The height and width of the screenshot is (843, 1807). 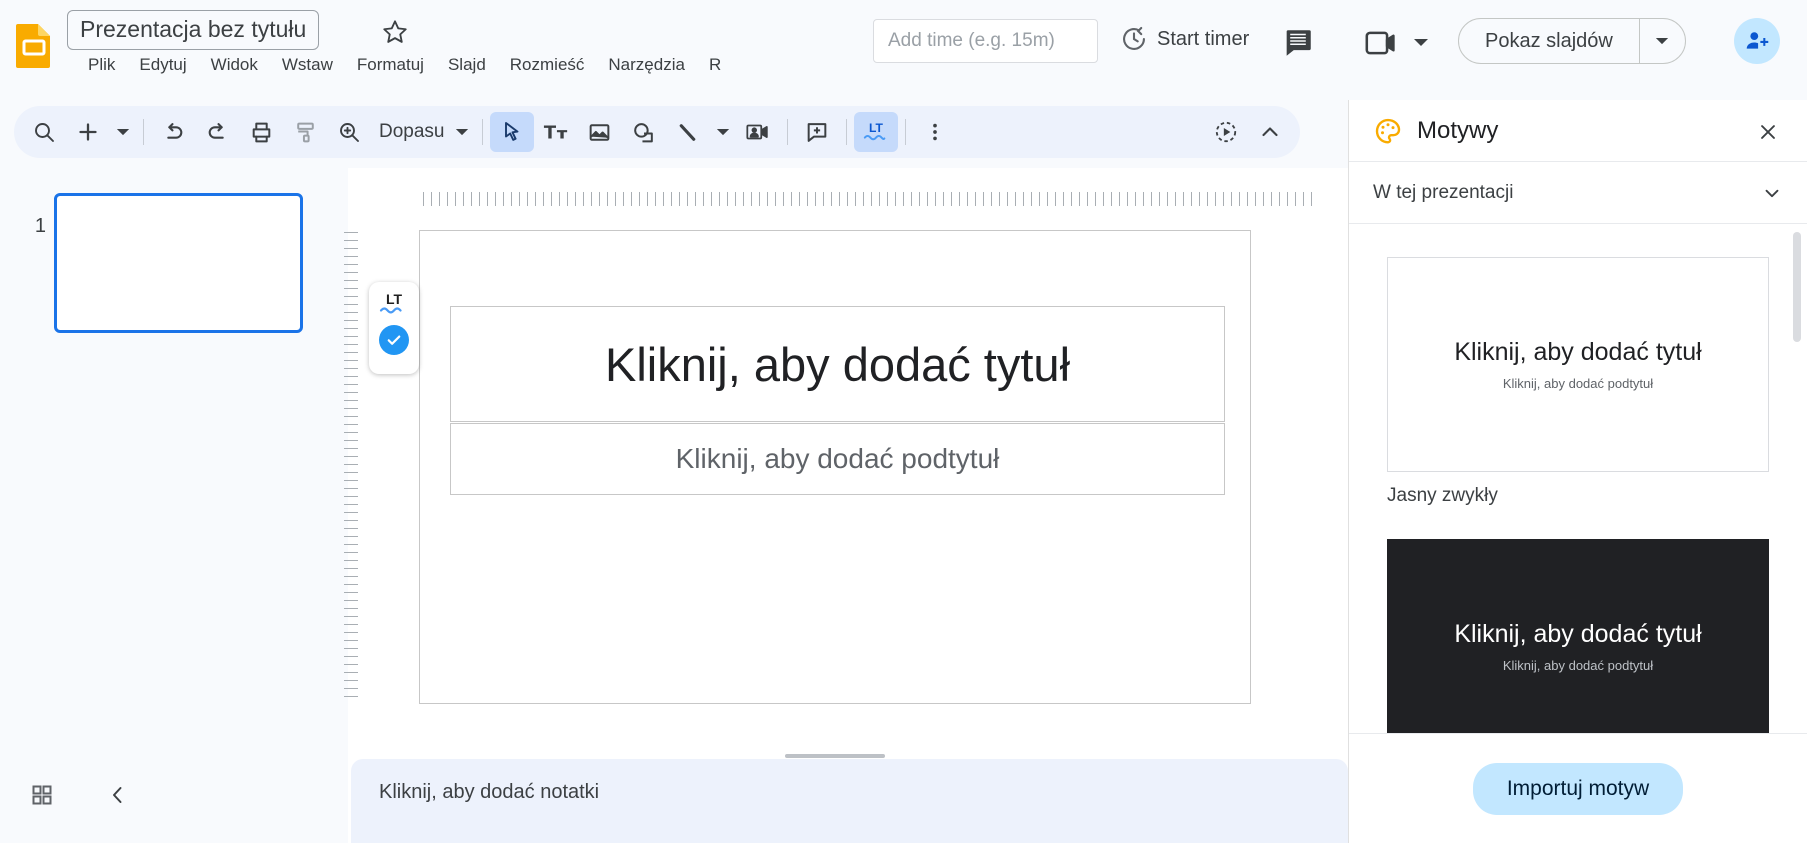 What do you see at coordinates (261, 132) in the screenshot?
I see `print-icon` at bounding box center [261, 132].